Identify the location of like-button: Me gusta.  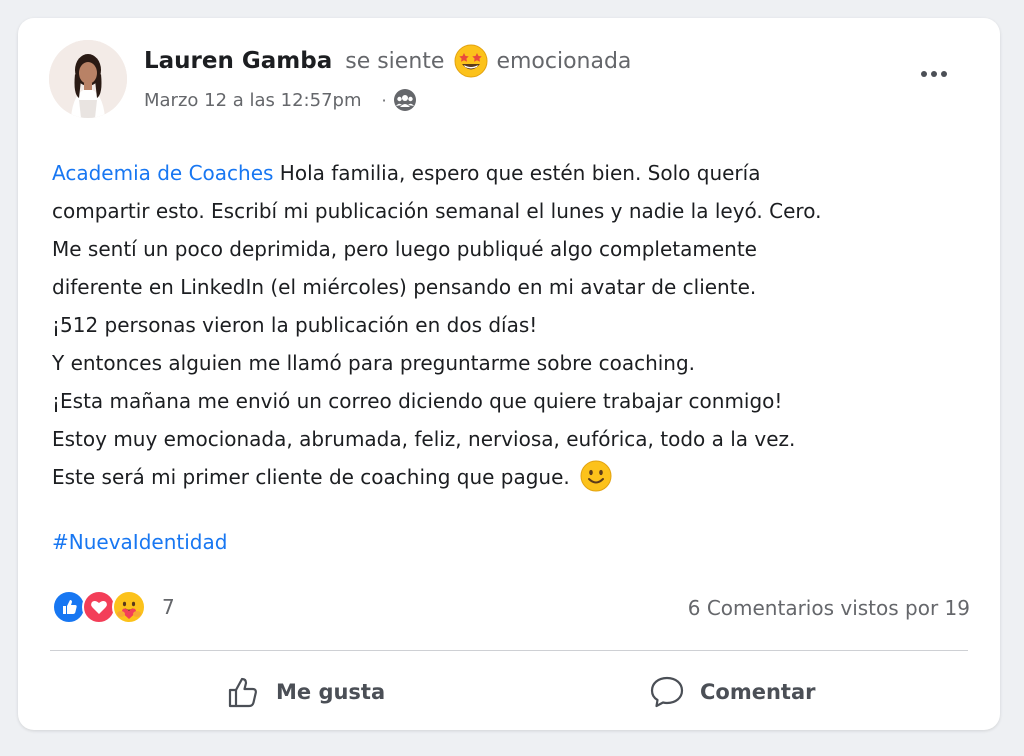
(304, 692).